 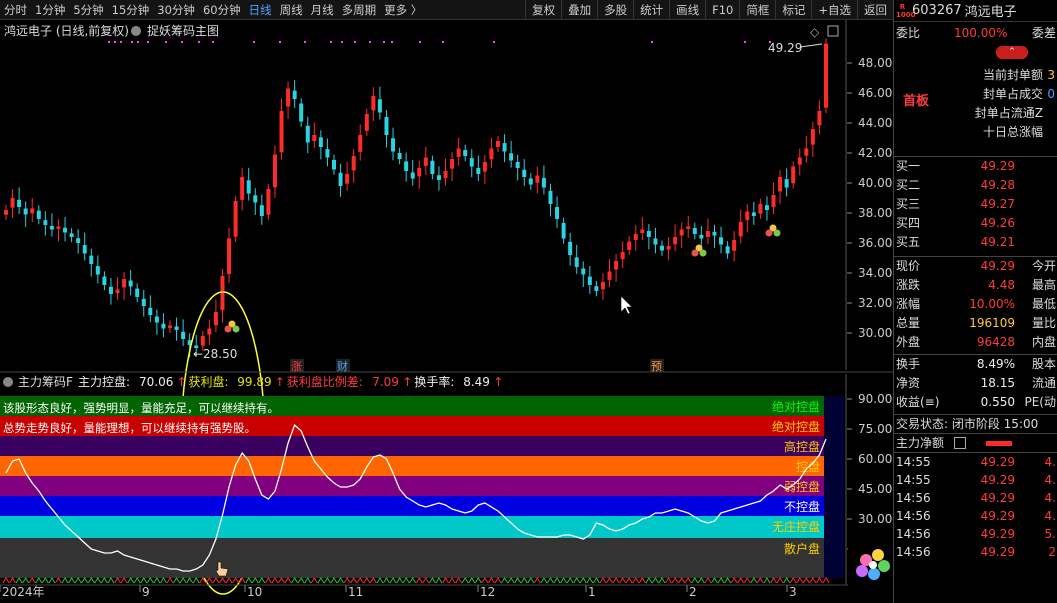 I want to click on tool-button-8: +自选, so click(x=834, y=10).